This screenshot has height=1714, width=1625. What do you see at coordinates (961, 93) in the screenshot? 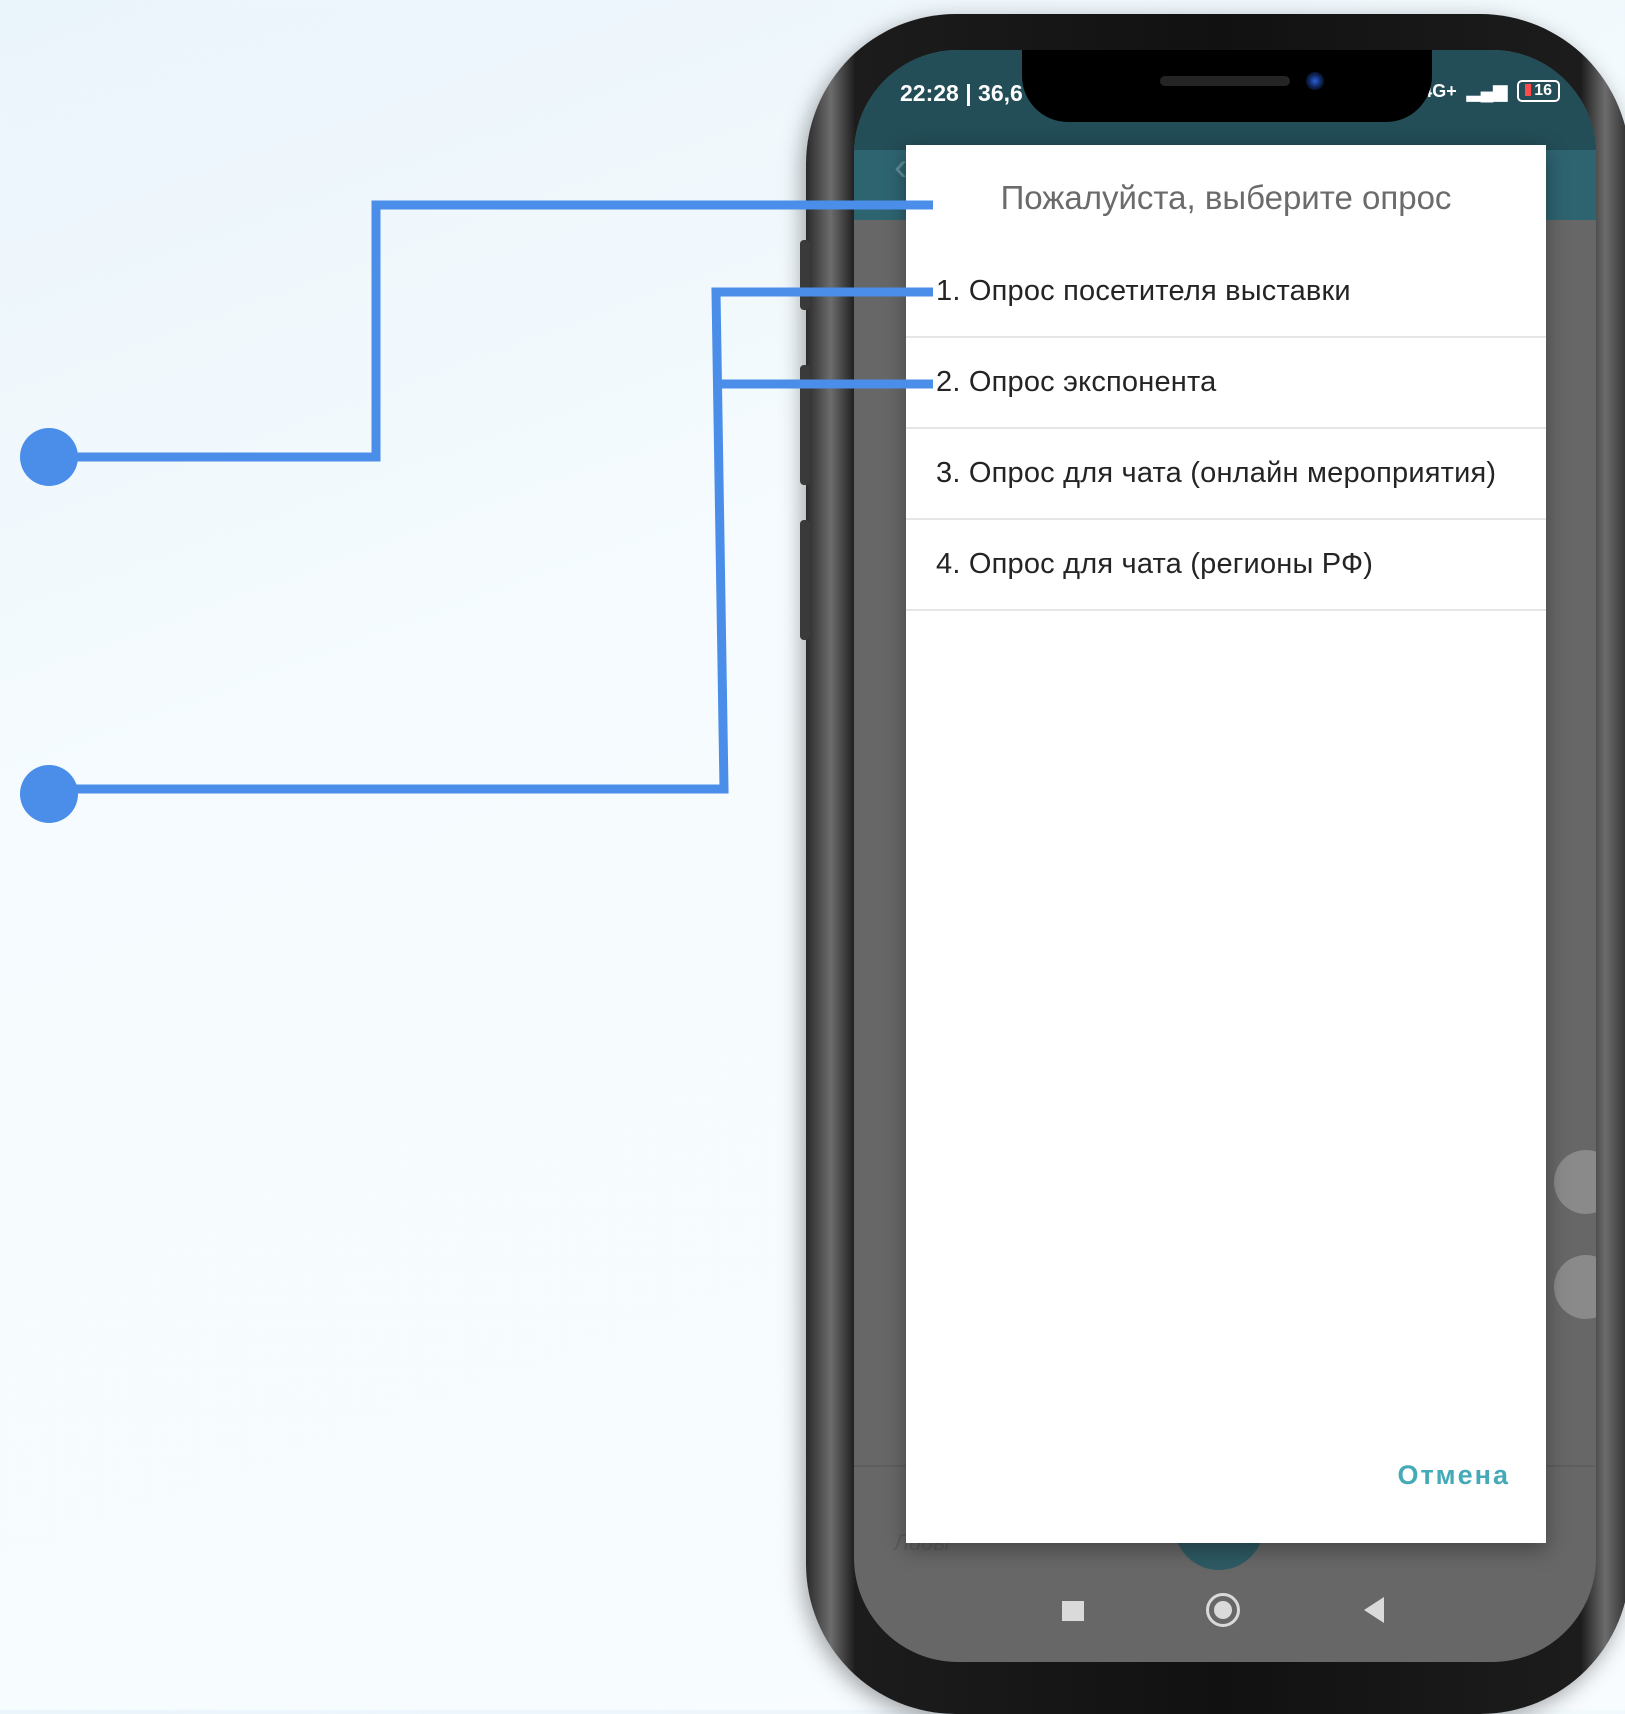
I see `status-time: 22:28 | 36,6` at bounding box center [961, 93].